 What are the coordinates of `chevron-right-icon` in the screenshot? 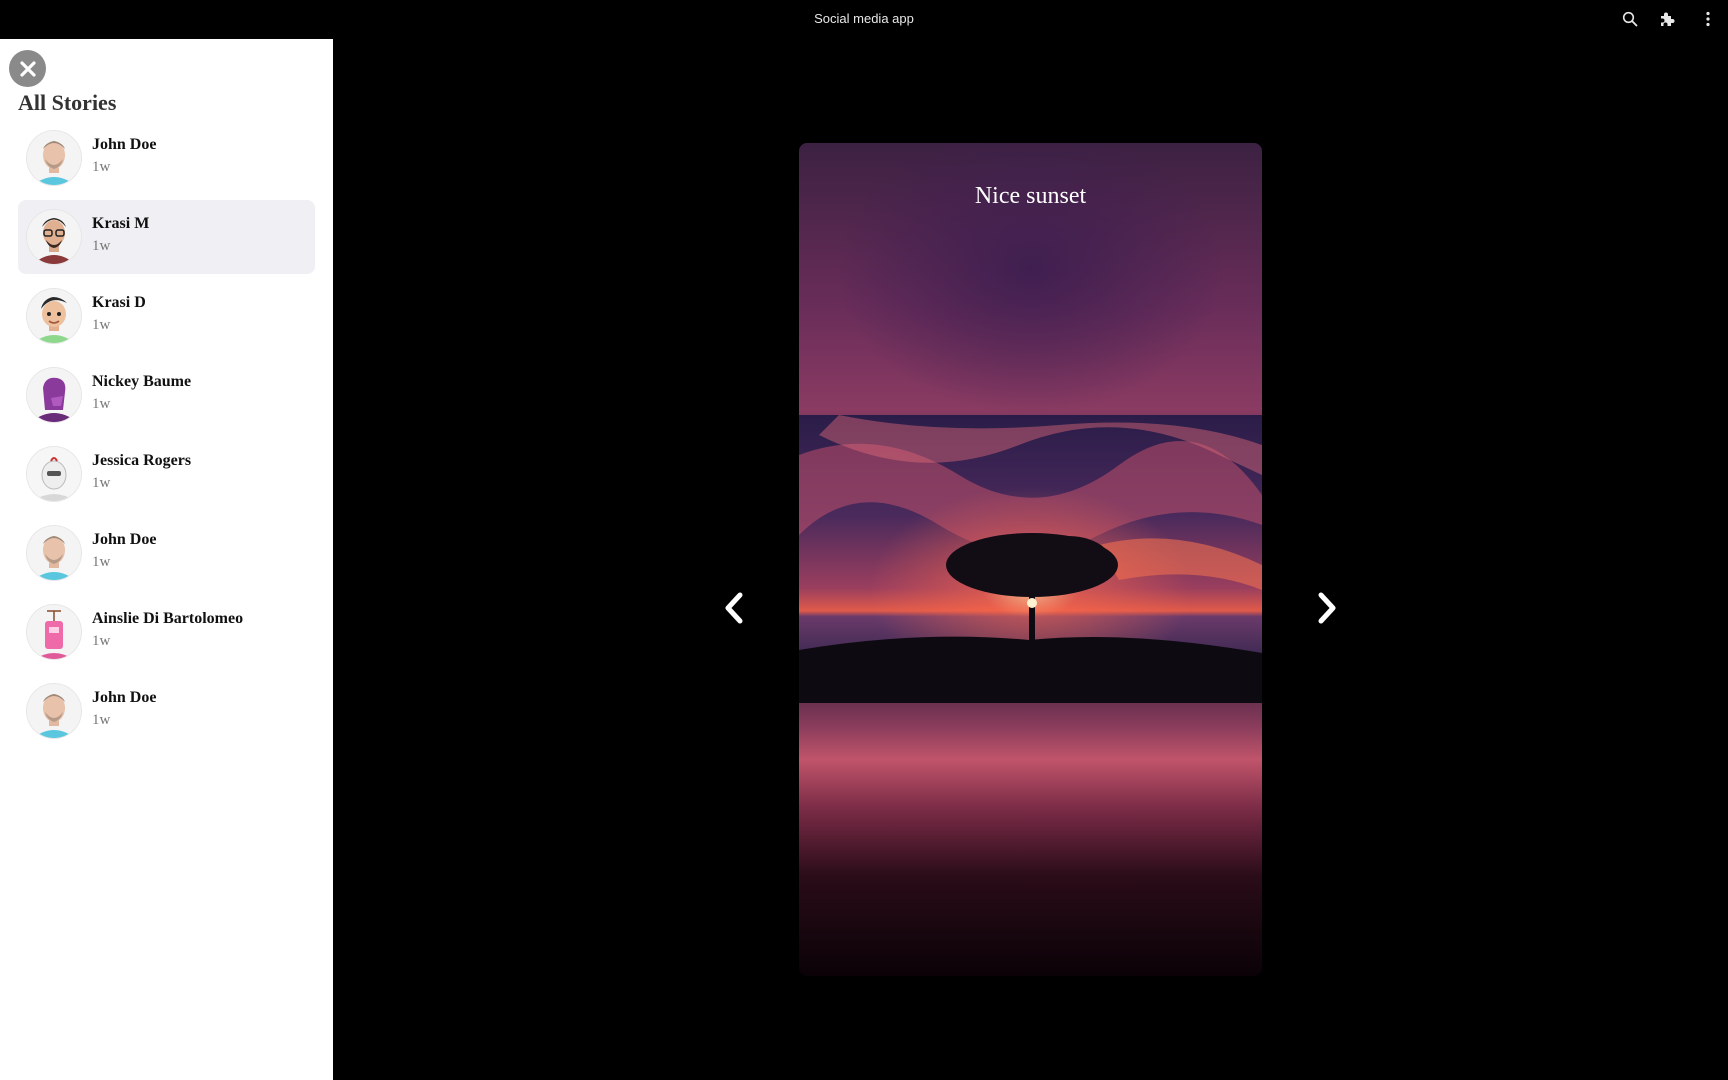 It's located at (1327, 608).